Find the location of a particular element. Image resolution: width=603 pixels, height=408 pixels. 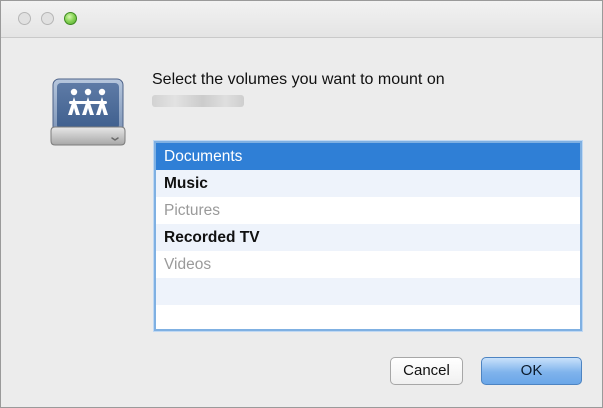

mount-prompt-text: Select the volumes you want to mount on is located at coordinates (298, 79).